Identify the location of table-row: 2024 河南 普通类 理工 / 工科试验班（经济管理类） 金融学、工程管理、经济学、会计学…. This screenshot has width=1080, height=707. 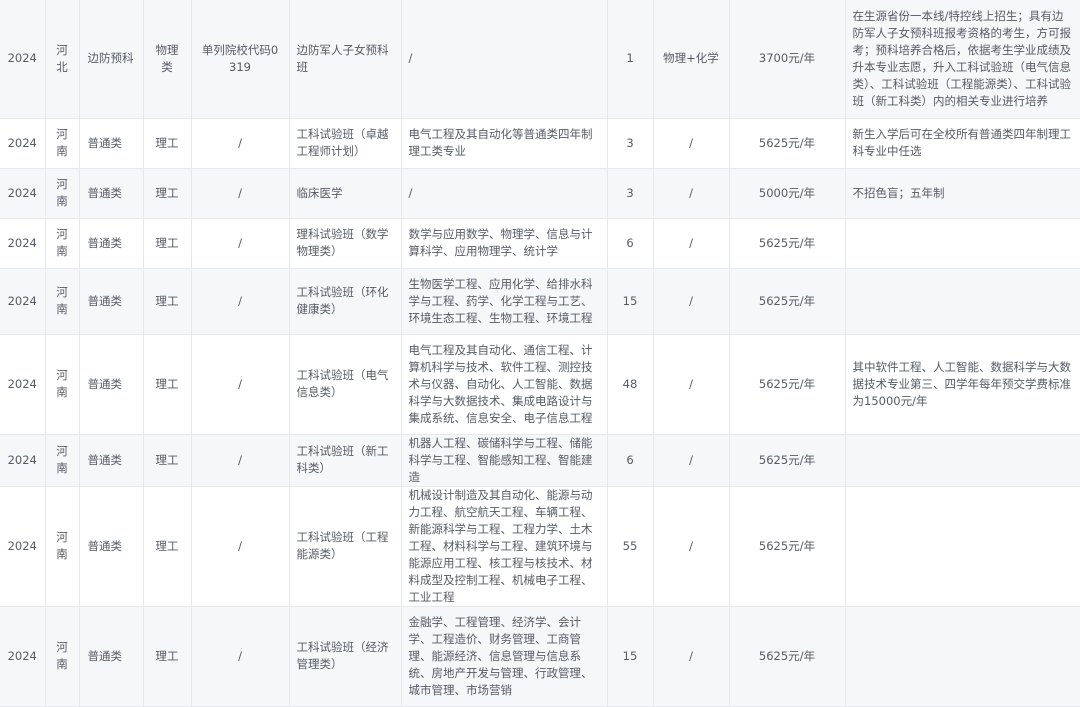
(540, 656).